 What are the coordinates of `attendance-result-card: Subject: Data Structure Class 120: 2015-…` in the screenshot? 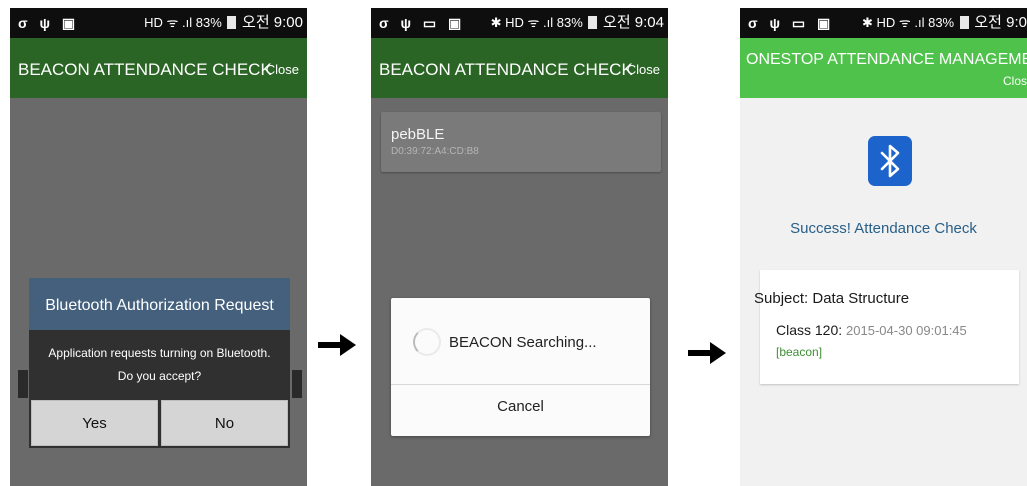 It's located at (886, 327).